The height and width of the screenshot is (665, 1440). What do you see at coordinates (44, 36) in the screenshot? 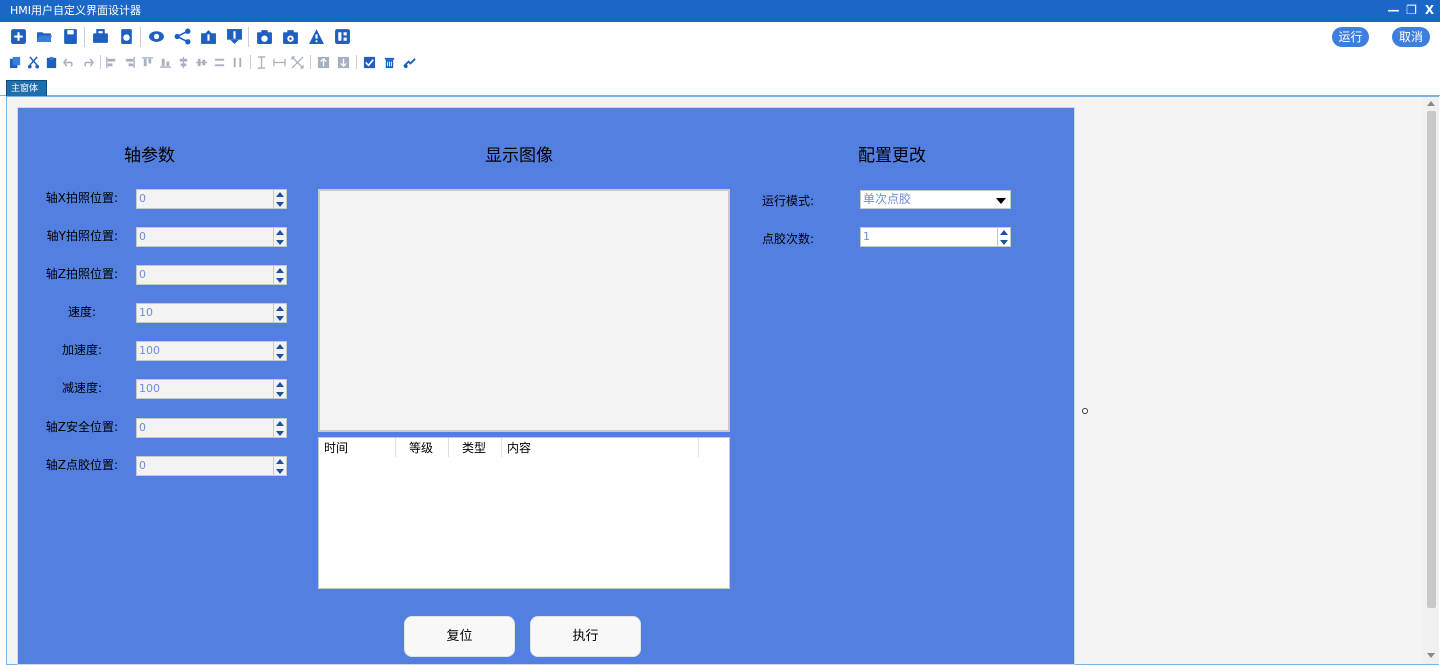
I see `open-folder-icon` at bounding box center [44, 36].